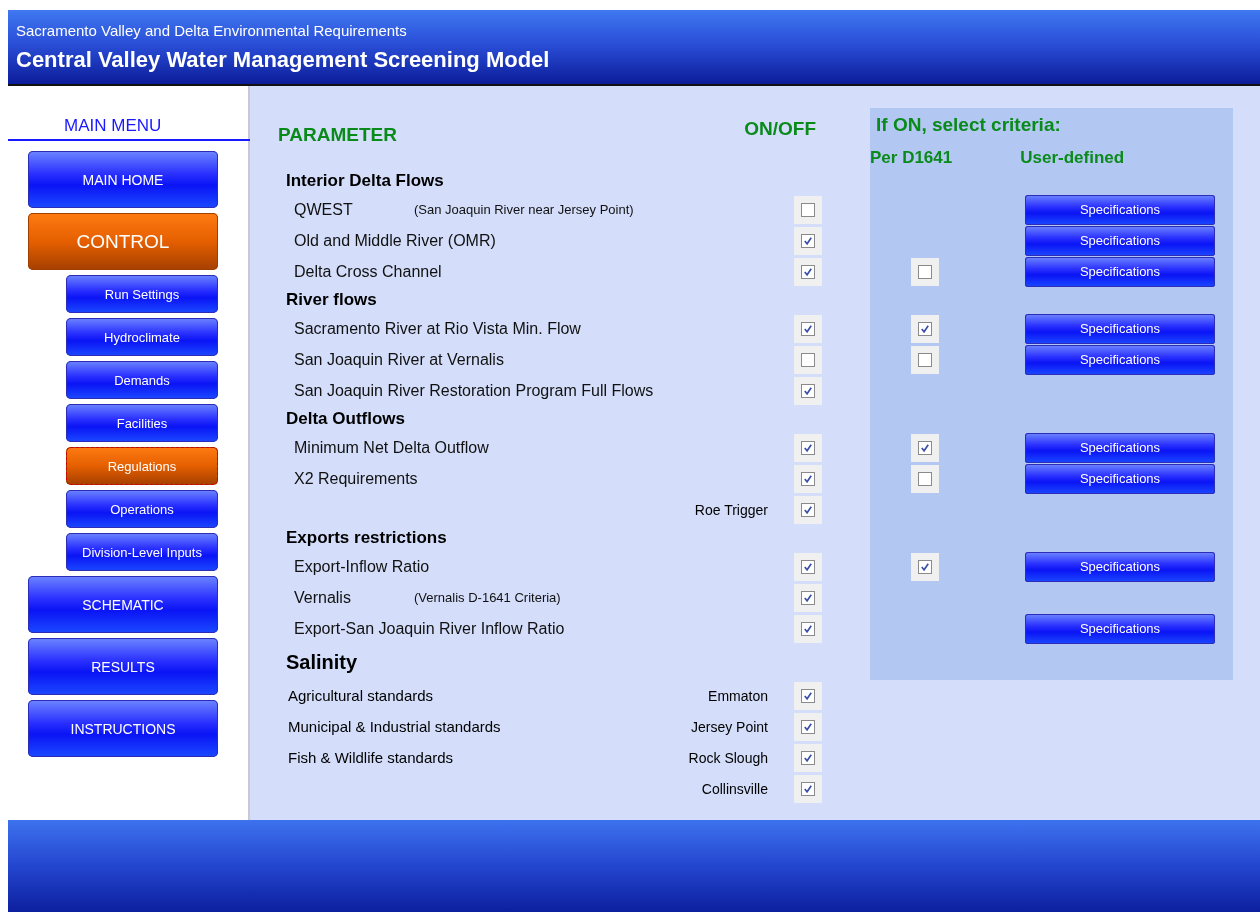 This screenshot has width=1260, height=914. I want to click on standard-label: Fish & Wildlife standards, so click(371, 757).